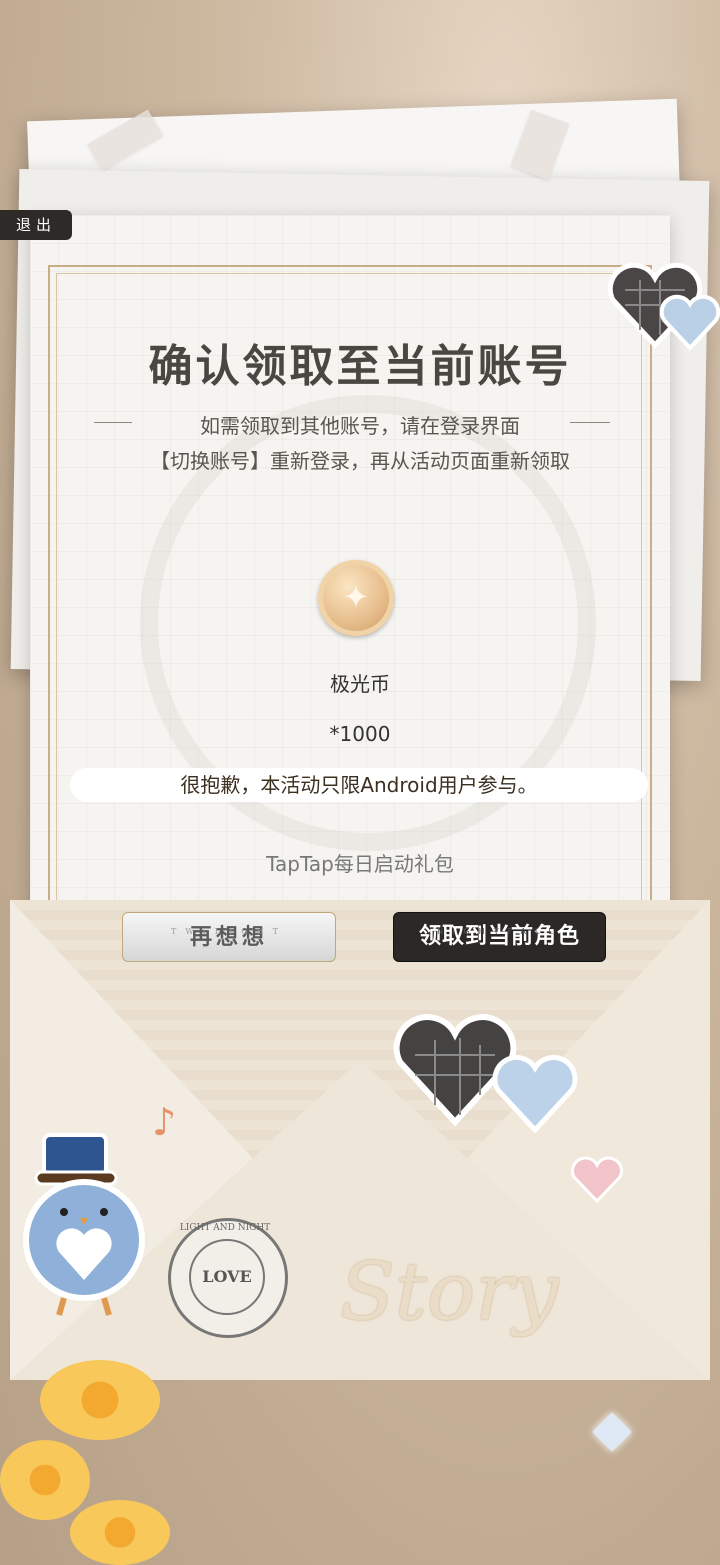 The width and height of the screenshot is (720, 1565). Describe the element at coordinates (597, 1180) in the screenshot. I see `pink-heart-icon` at that location.